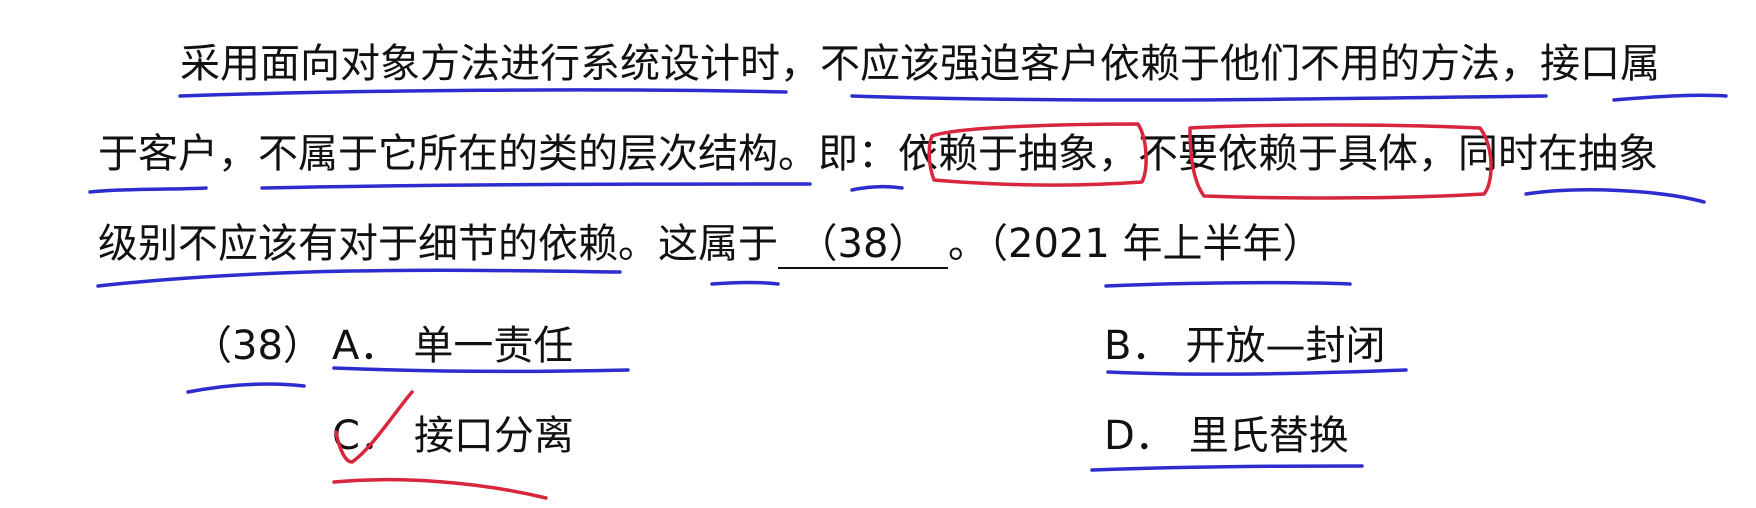 This screenshot has height=508, width=1756. I want to click on option-b-letter: B．, so click(1138, 346).